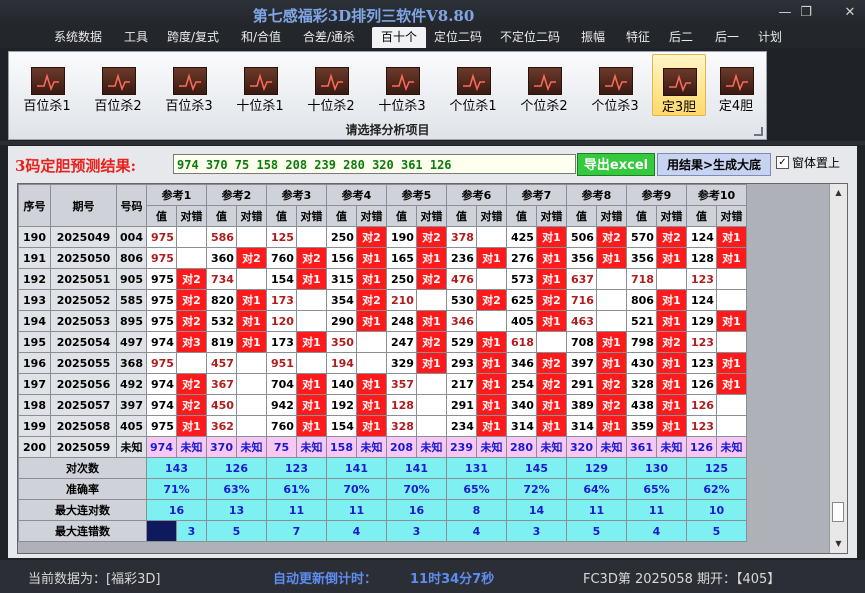 This screenshot has height=593, width=865. I want to click on ribbon-button-fixed-4: 定4胆, so click(736, 84).